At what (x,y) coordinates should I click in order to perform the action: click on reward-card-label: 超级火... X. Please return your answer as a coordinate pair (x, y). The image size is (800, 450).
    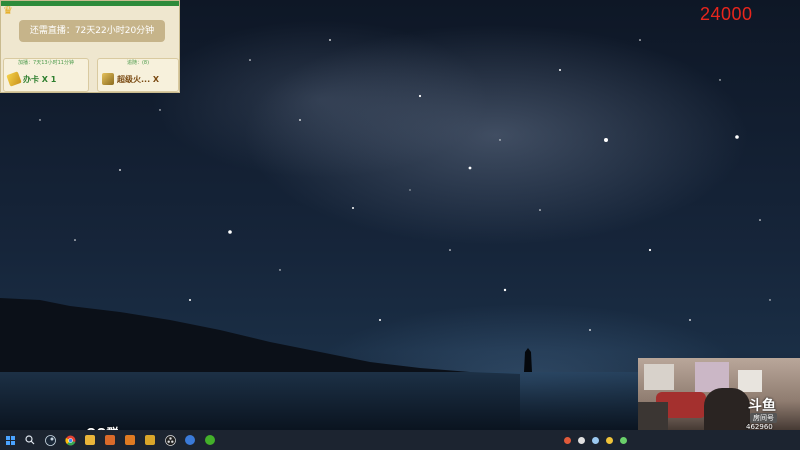
    Looking at the image, I should click on (138, 79).